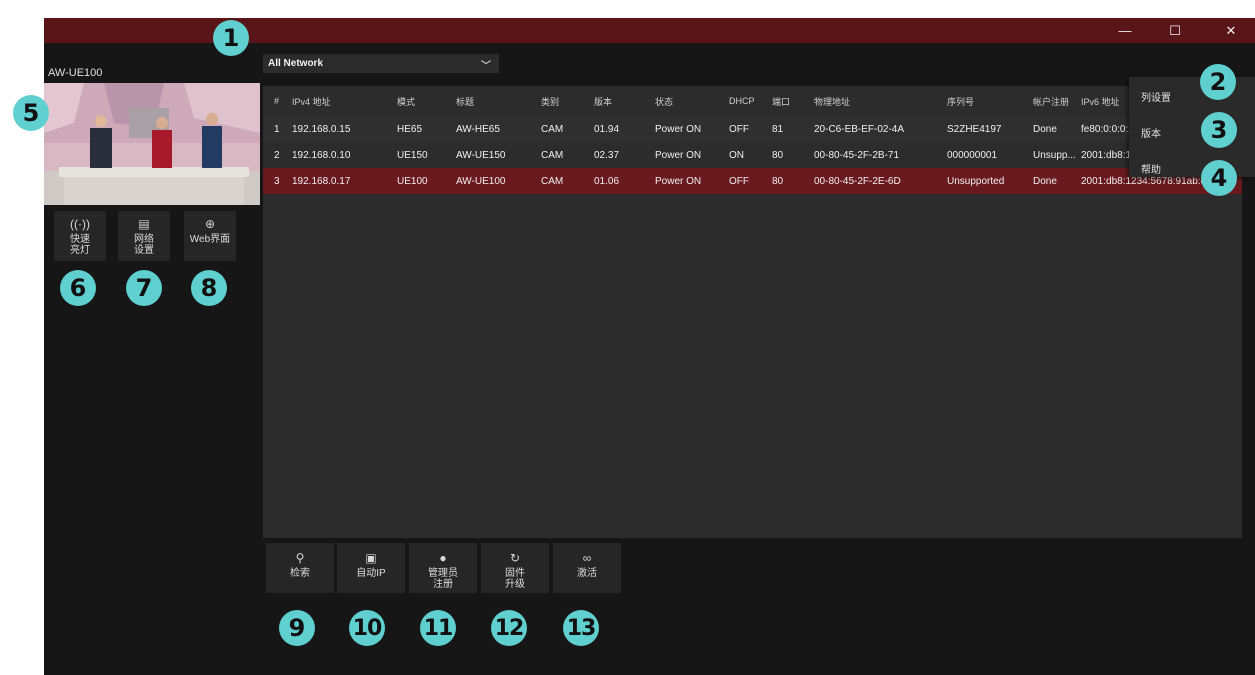  I want to click on search-button: ⚲ 检索, so click(300, 568).